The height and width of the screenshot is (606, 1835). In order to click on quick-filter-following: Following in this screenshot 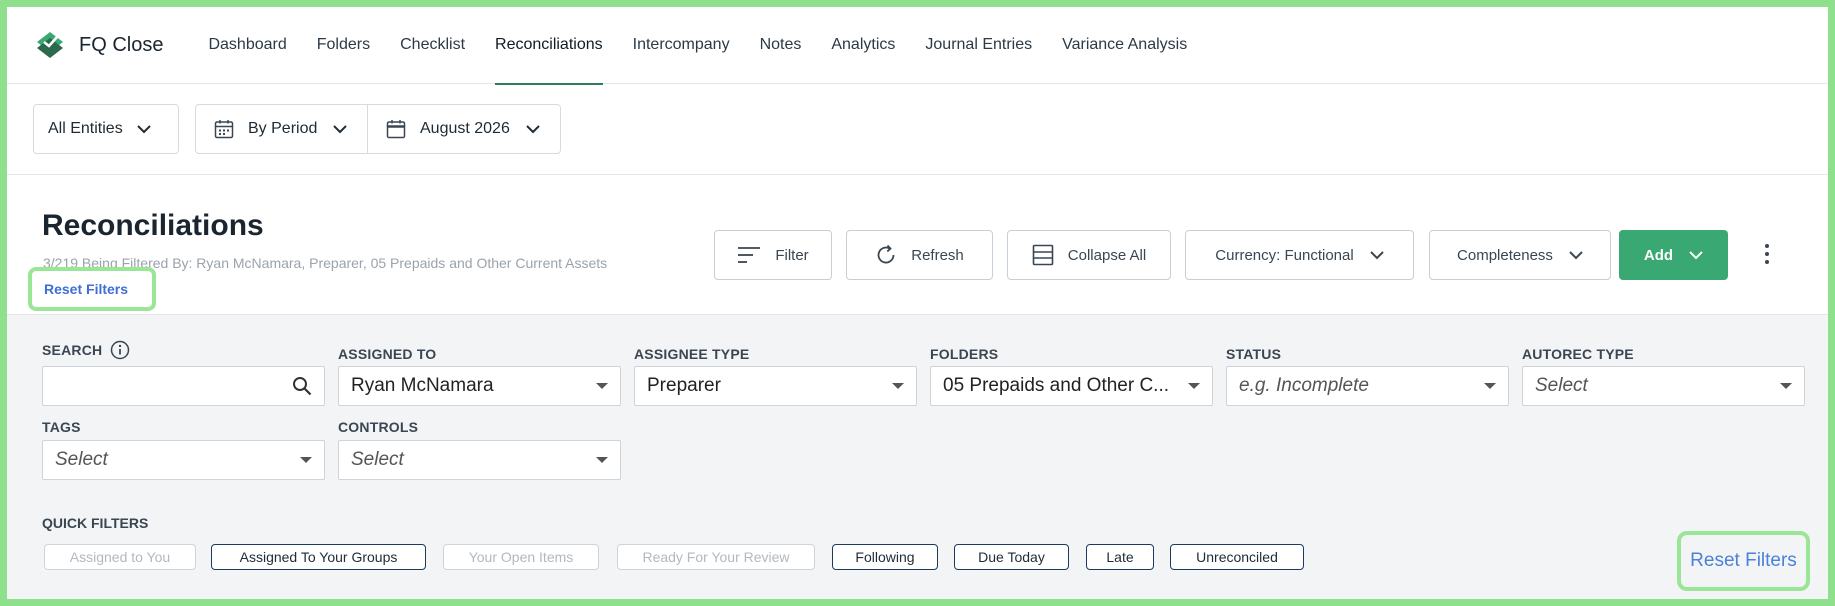, I will do `click(885, 557)`.